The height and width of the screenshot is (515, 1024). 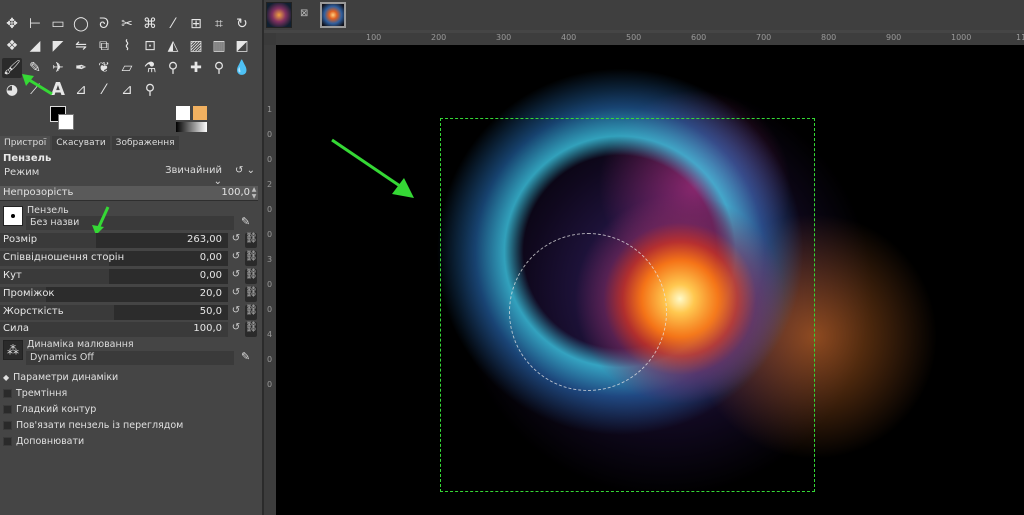 What do you see at coordinates (304, 13) in the screenshot?
I see `close-tab-icon: ⊠` at bounding box center [304, 13].